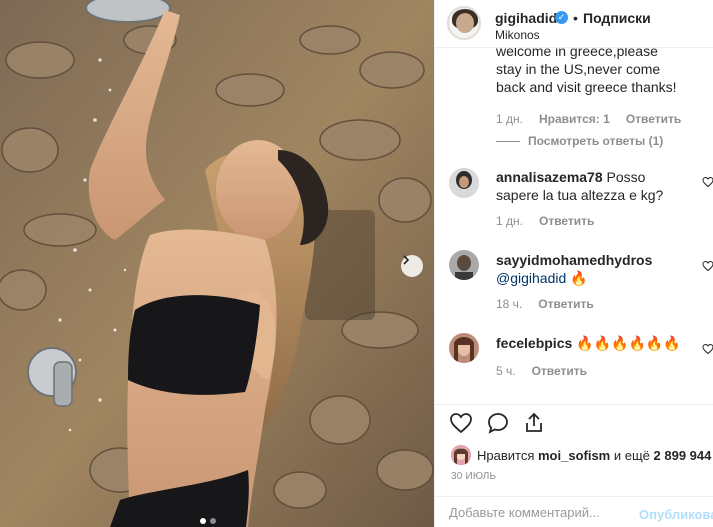 The image size is (713, 527). I want to click on fire-emoji-icon: 🔥🔥🔥🔥🔥🔥, so click(628, 343).